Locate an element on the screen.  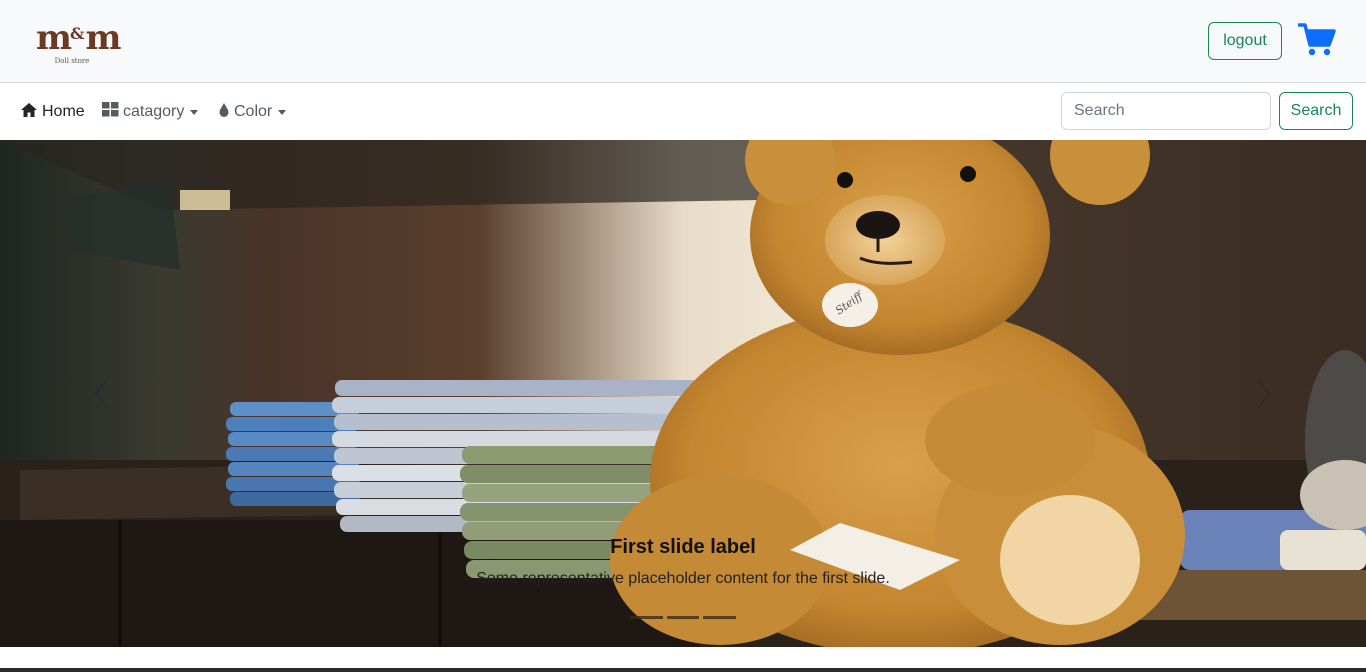
logo-subtitle: Doll store is located at coordinates (72, 61).